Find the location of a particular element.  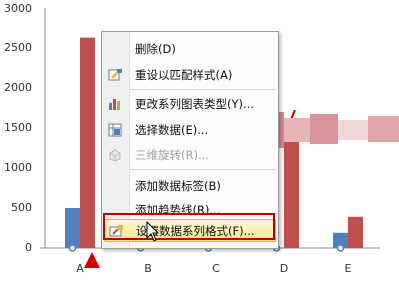

menu-item-label: 添加数据标签(B) is located at coordinates (178, 186).